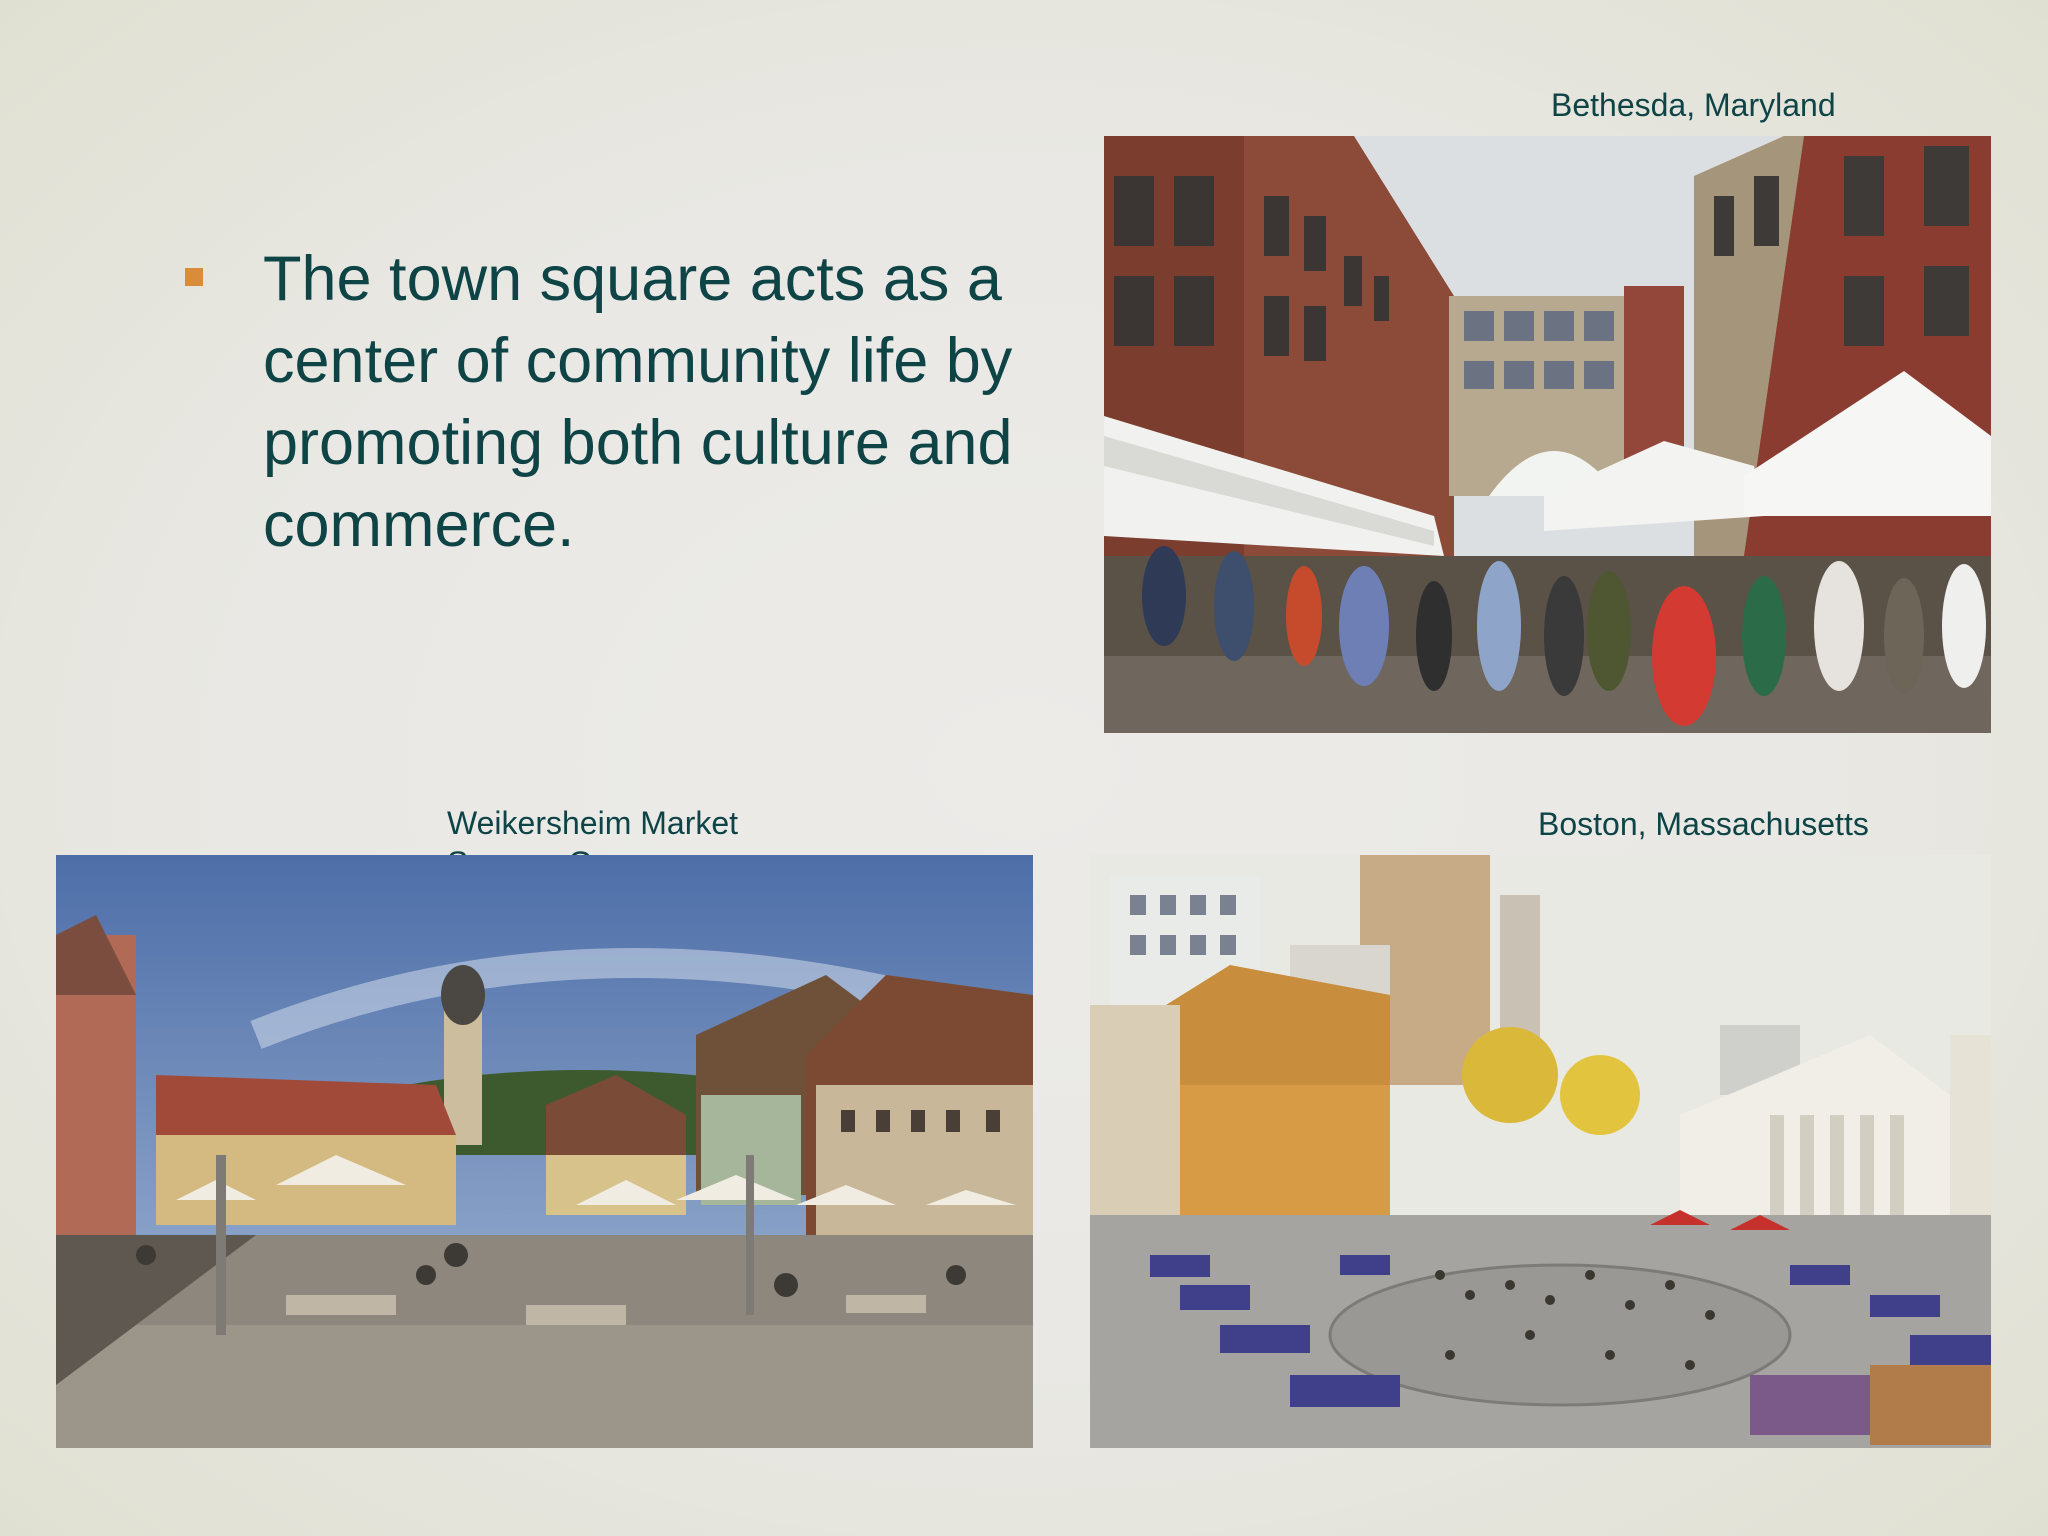 Image resolution: width=2048 pixels, height=1536 pixels. I want to click on caption-bethesda: Bethesda, Maryland, so click(1693, 105).